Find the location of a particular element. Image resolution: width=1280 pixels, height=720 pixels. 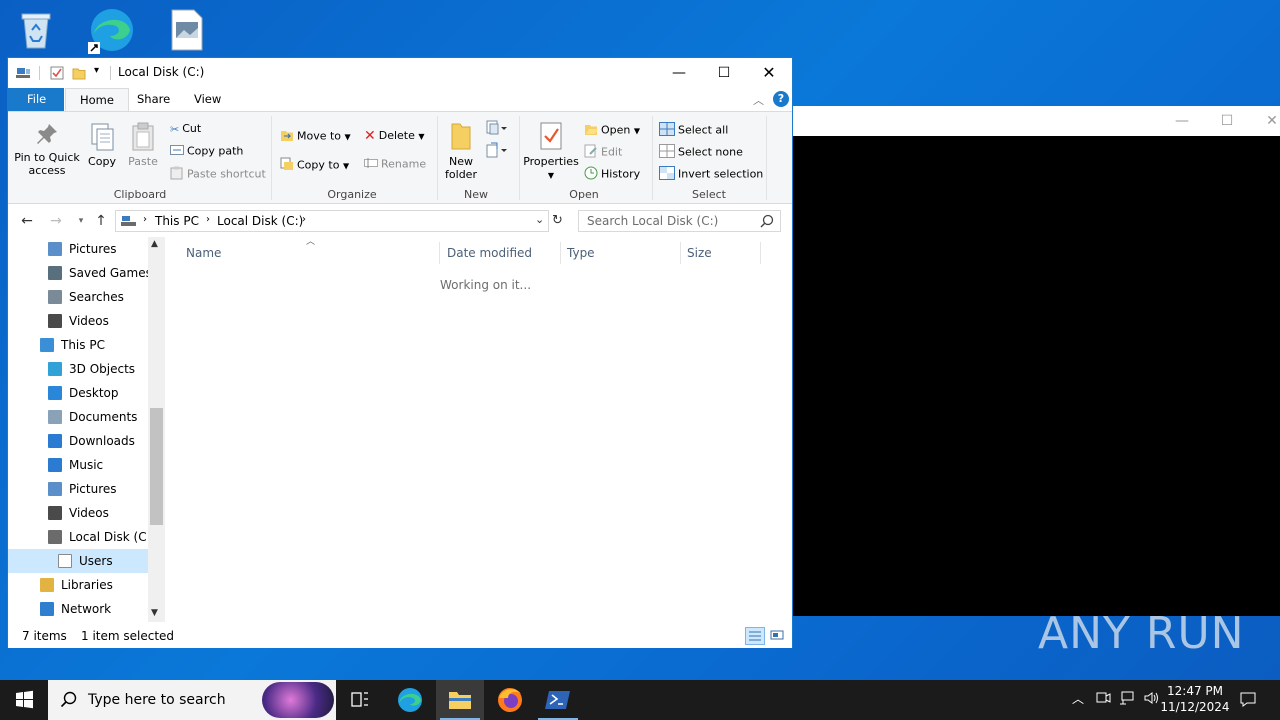

taskbar-file-explorer-button is located at coordinates (460, 700).